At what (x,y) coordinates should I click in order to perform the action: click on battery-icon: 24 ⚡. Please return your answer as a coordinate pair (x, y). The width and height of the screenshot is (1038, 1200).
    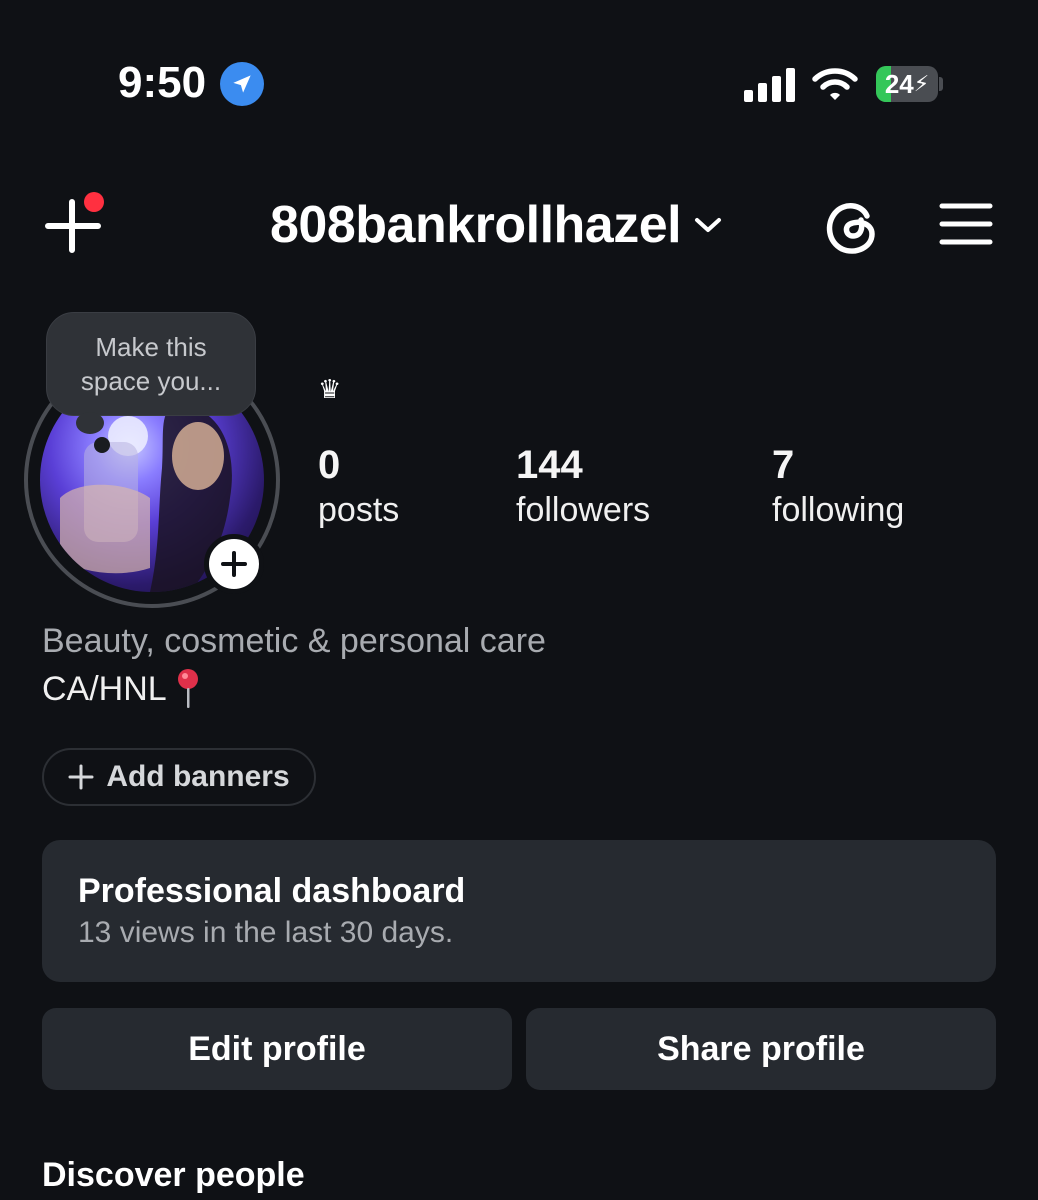
    Looking at the image, I should click on (909, 84).